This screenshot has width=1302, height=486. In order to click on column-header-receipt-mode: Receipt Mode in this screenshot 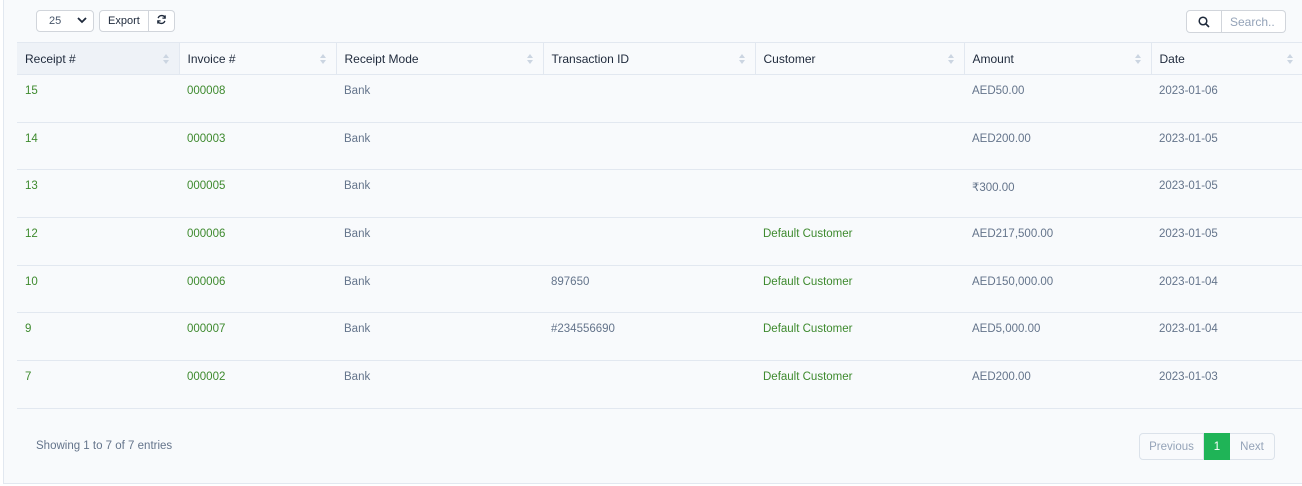, I will do `click(440, 58)`.